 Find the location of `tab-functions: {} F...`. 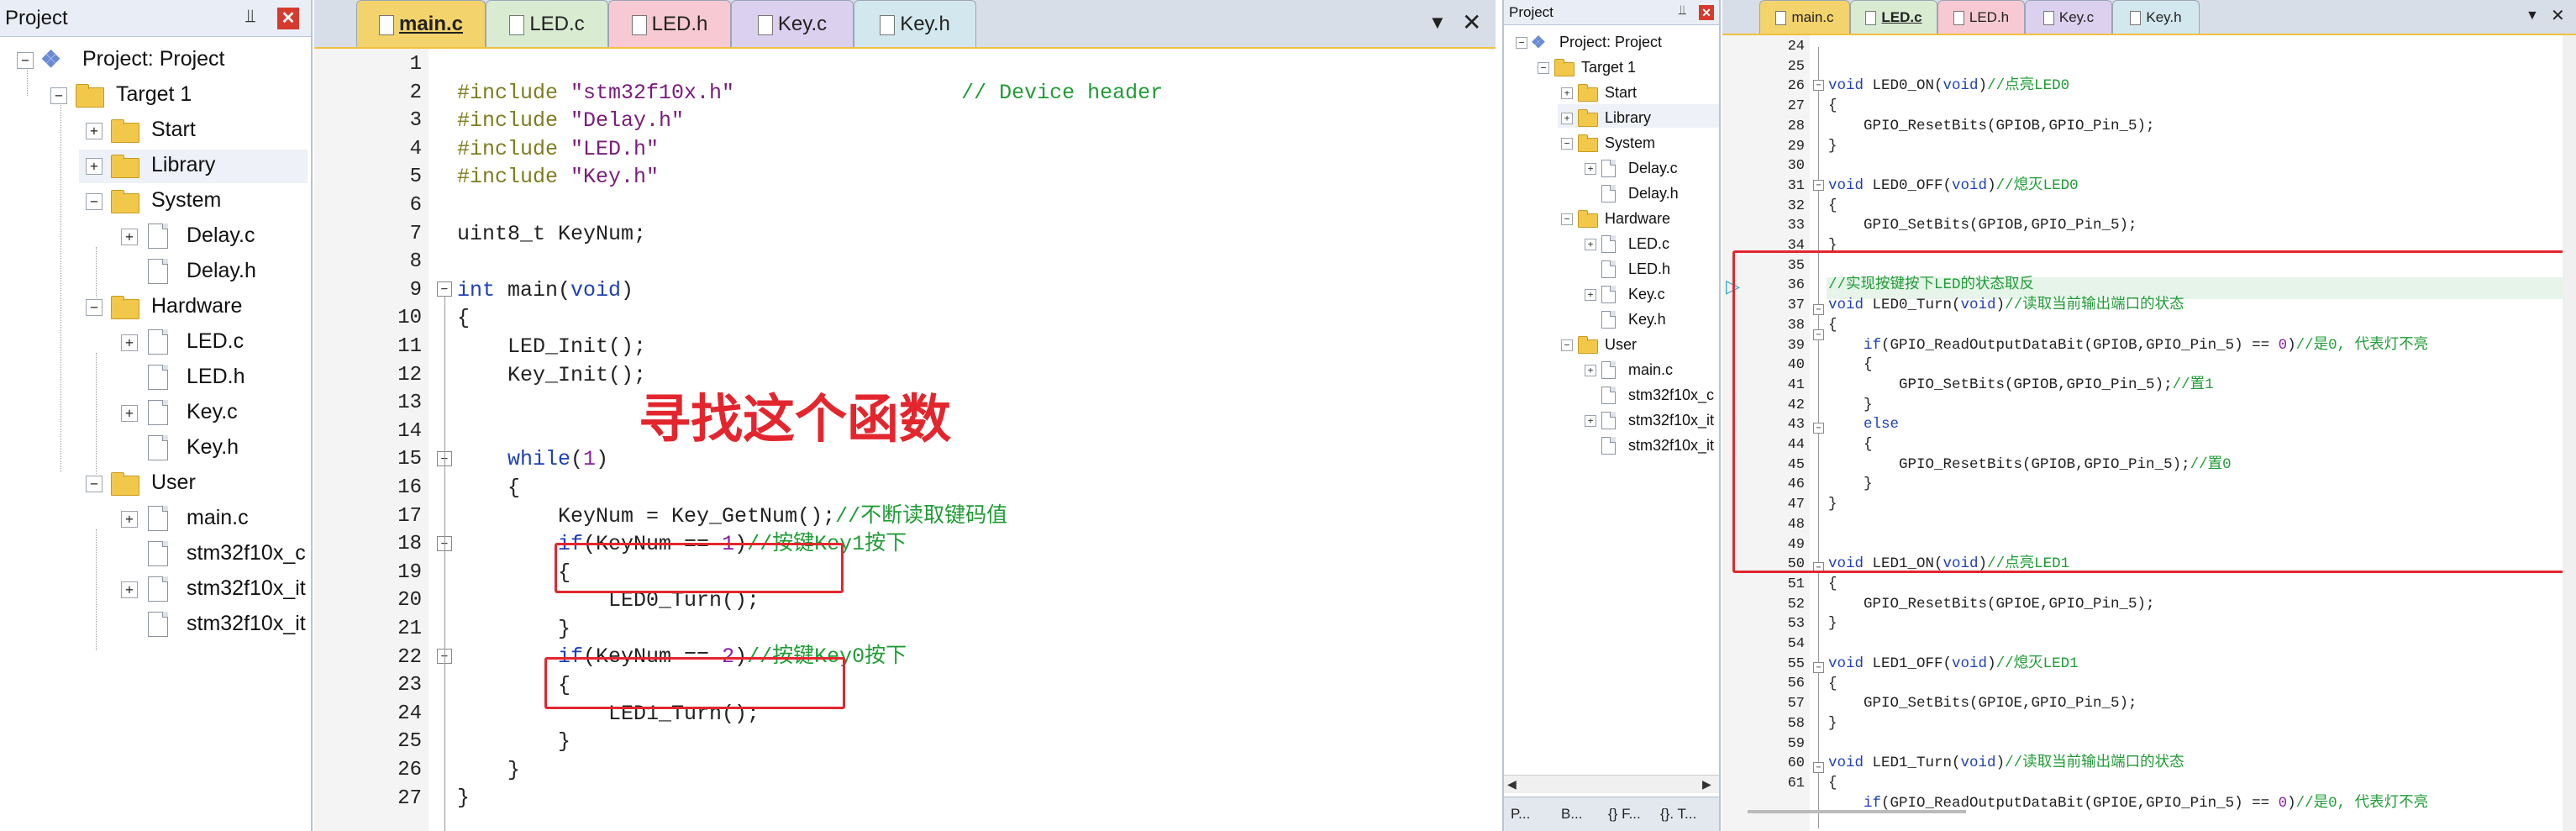

tab-functions: {} F... is located at coordinates (1624, 814).